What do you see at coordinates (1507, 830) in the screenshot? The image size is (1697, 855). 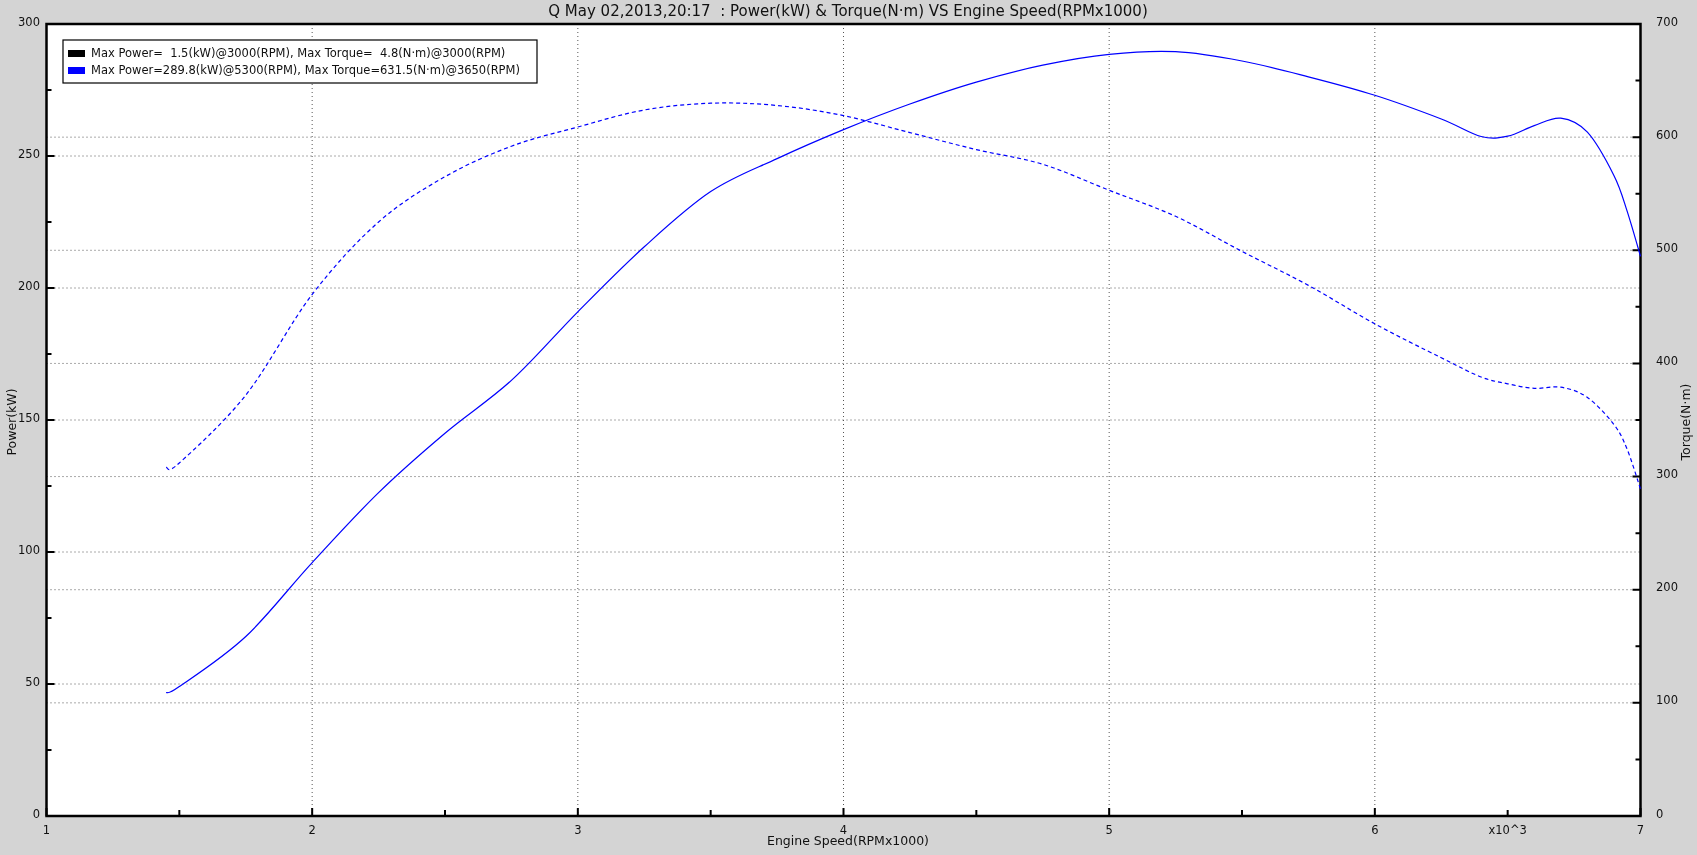 I see `tick-label: x10^3` at bounding box center [1507, 830].